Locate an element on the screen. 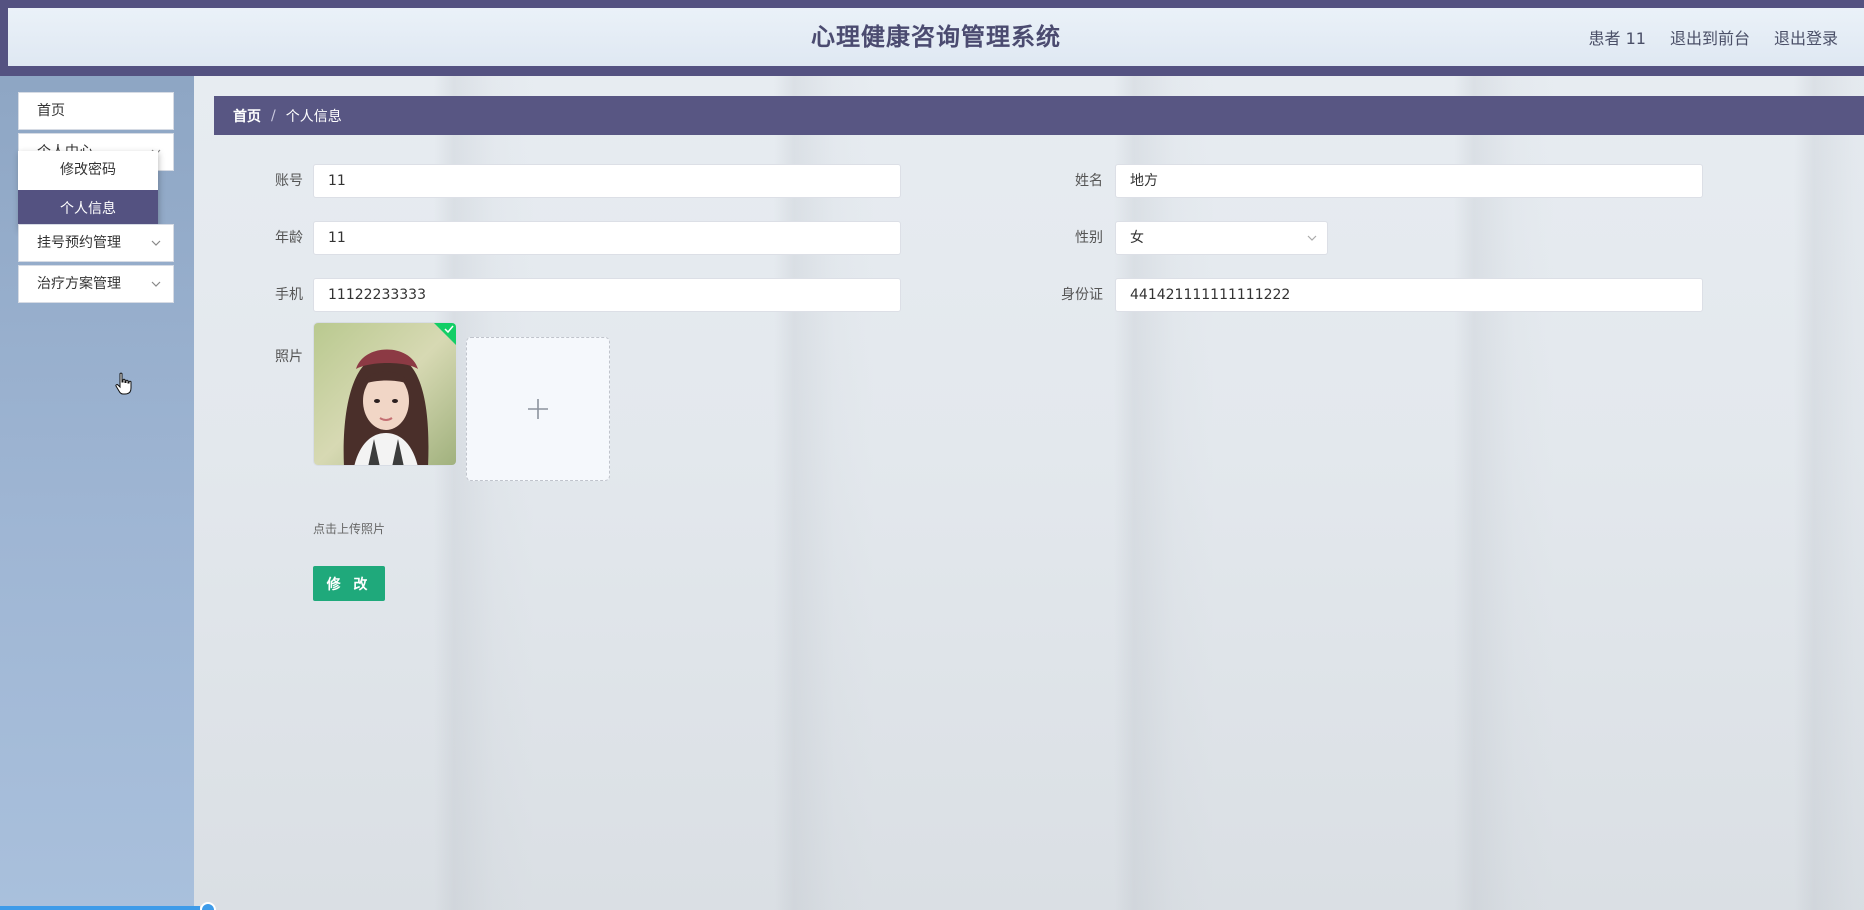 The height and width of the screenshot is (910, 1864). app-title: 心理健康咨询管理系统 is located at coordinates (936, 37).